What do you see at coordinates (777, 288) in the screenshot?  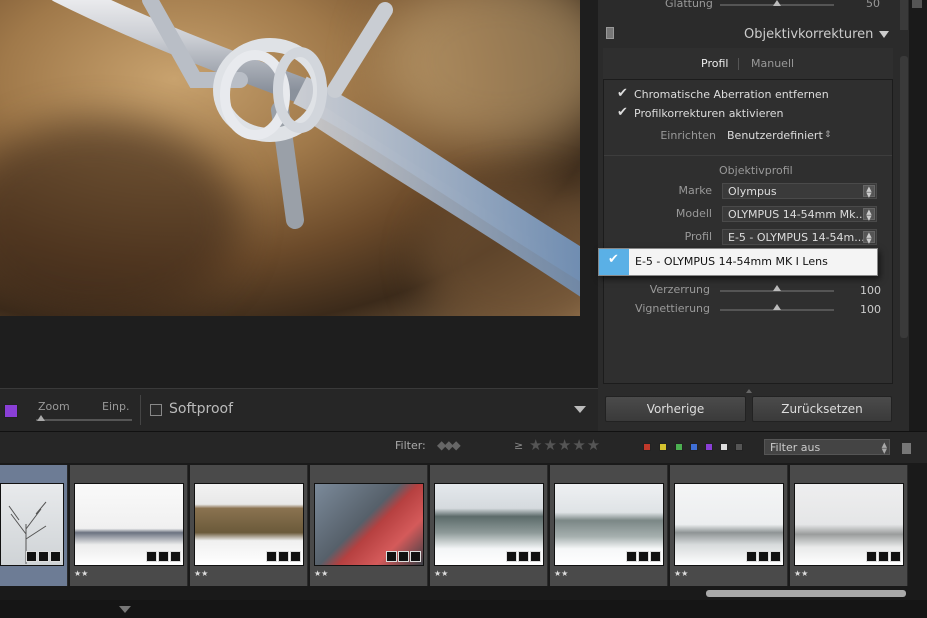 I see `verzerrung-slider-thumb` at bounding box center [777, 288].